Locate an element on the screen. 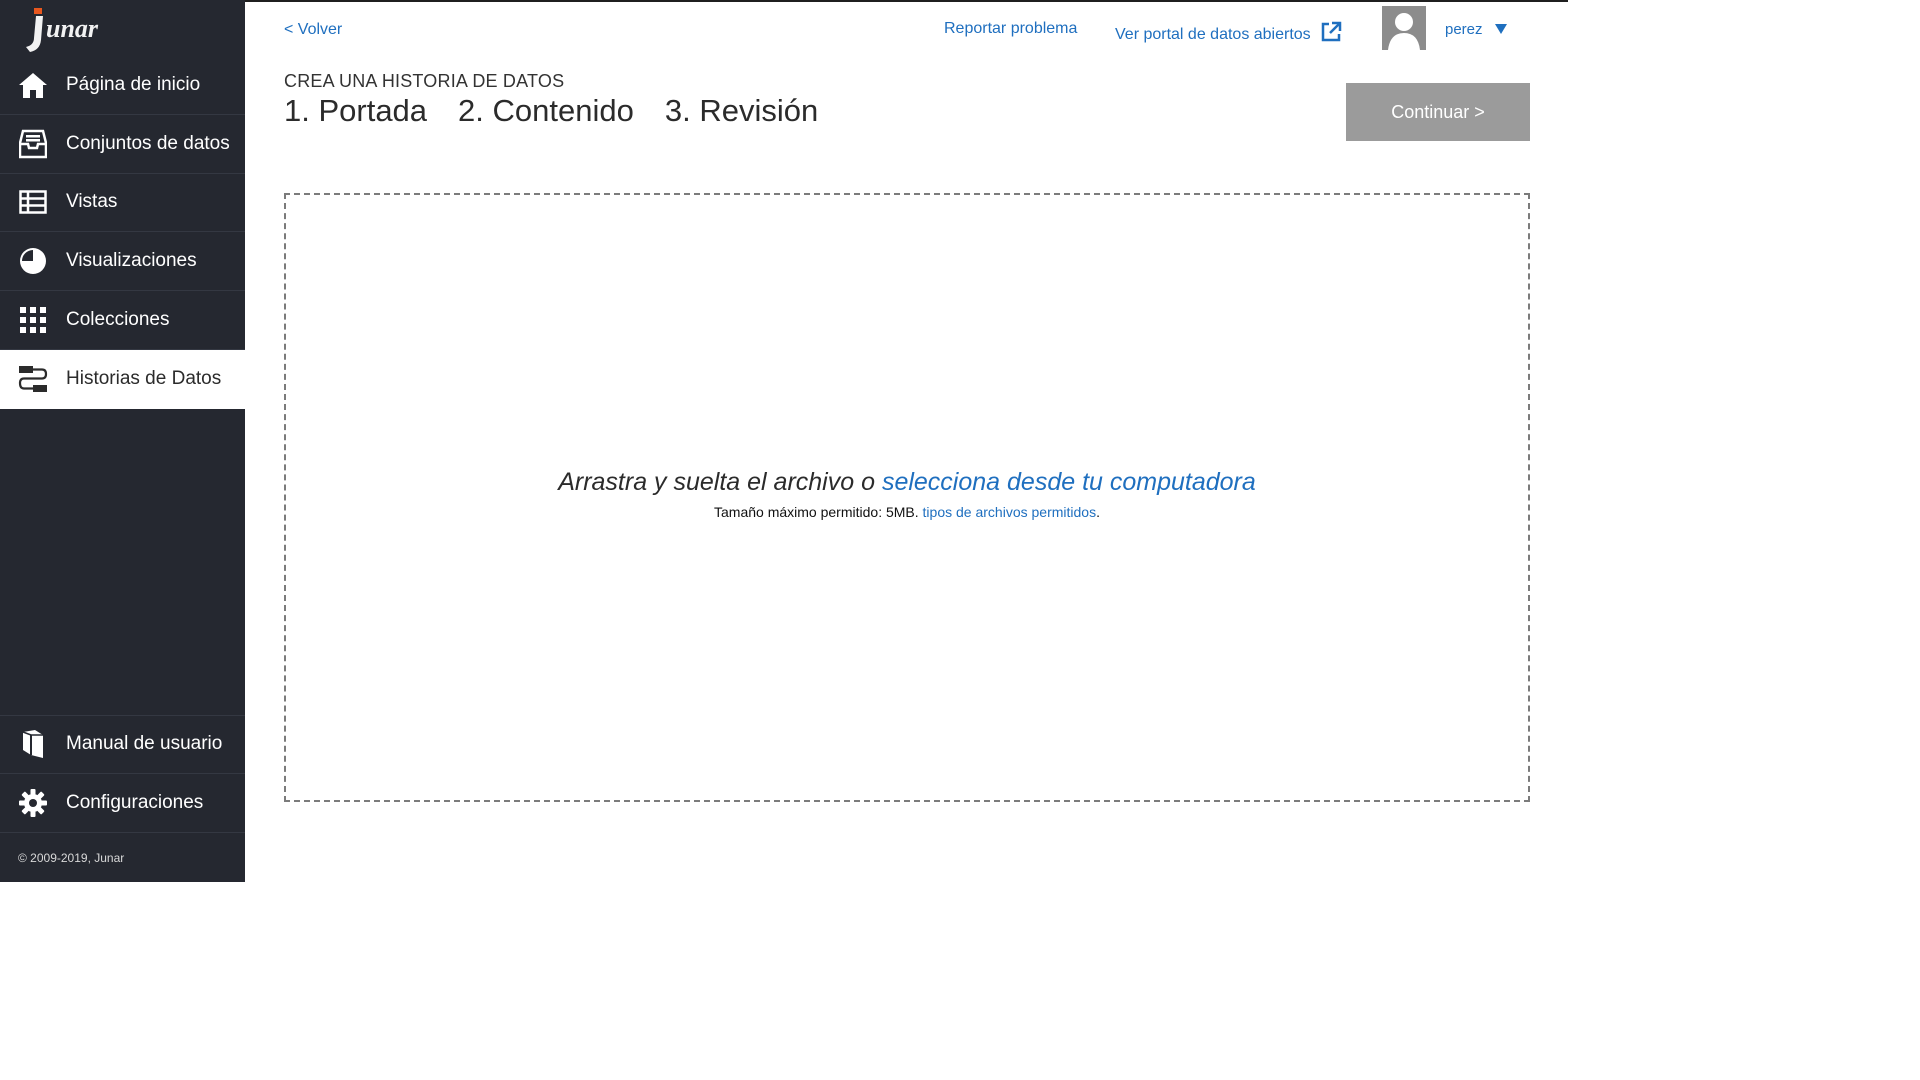 The height and width of the screenshot is (1080, 1920). sidebar-item-views: Vistas is located at coordinates (122, 203).